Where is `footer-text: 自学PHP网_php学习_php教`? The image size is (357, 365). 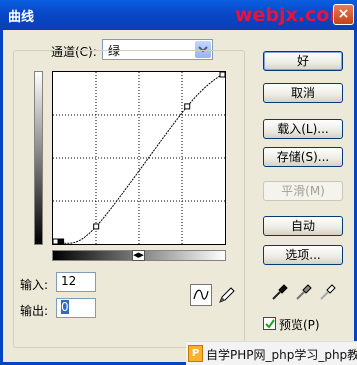 footer-text: 自学PHP网_php学习_php教 is located at coordinates (281, 355).